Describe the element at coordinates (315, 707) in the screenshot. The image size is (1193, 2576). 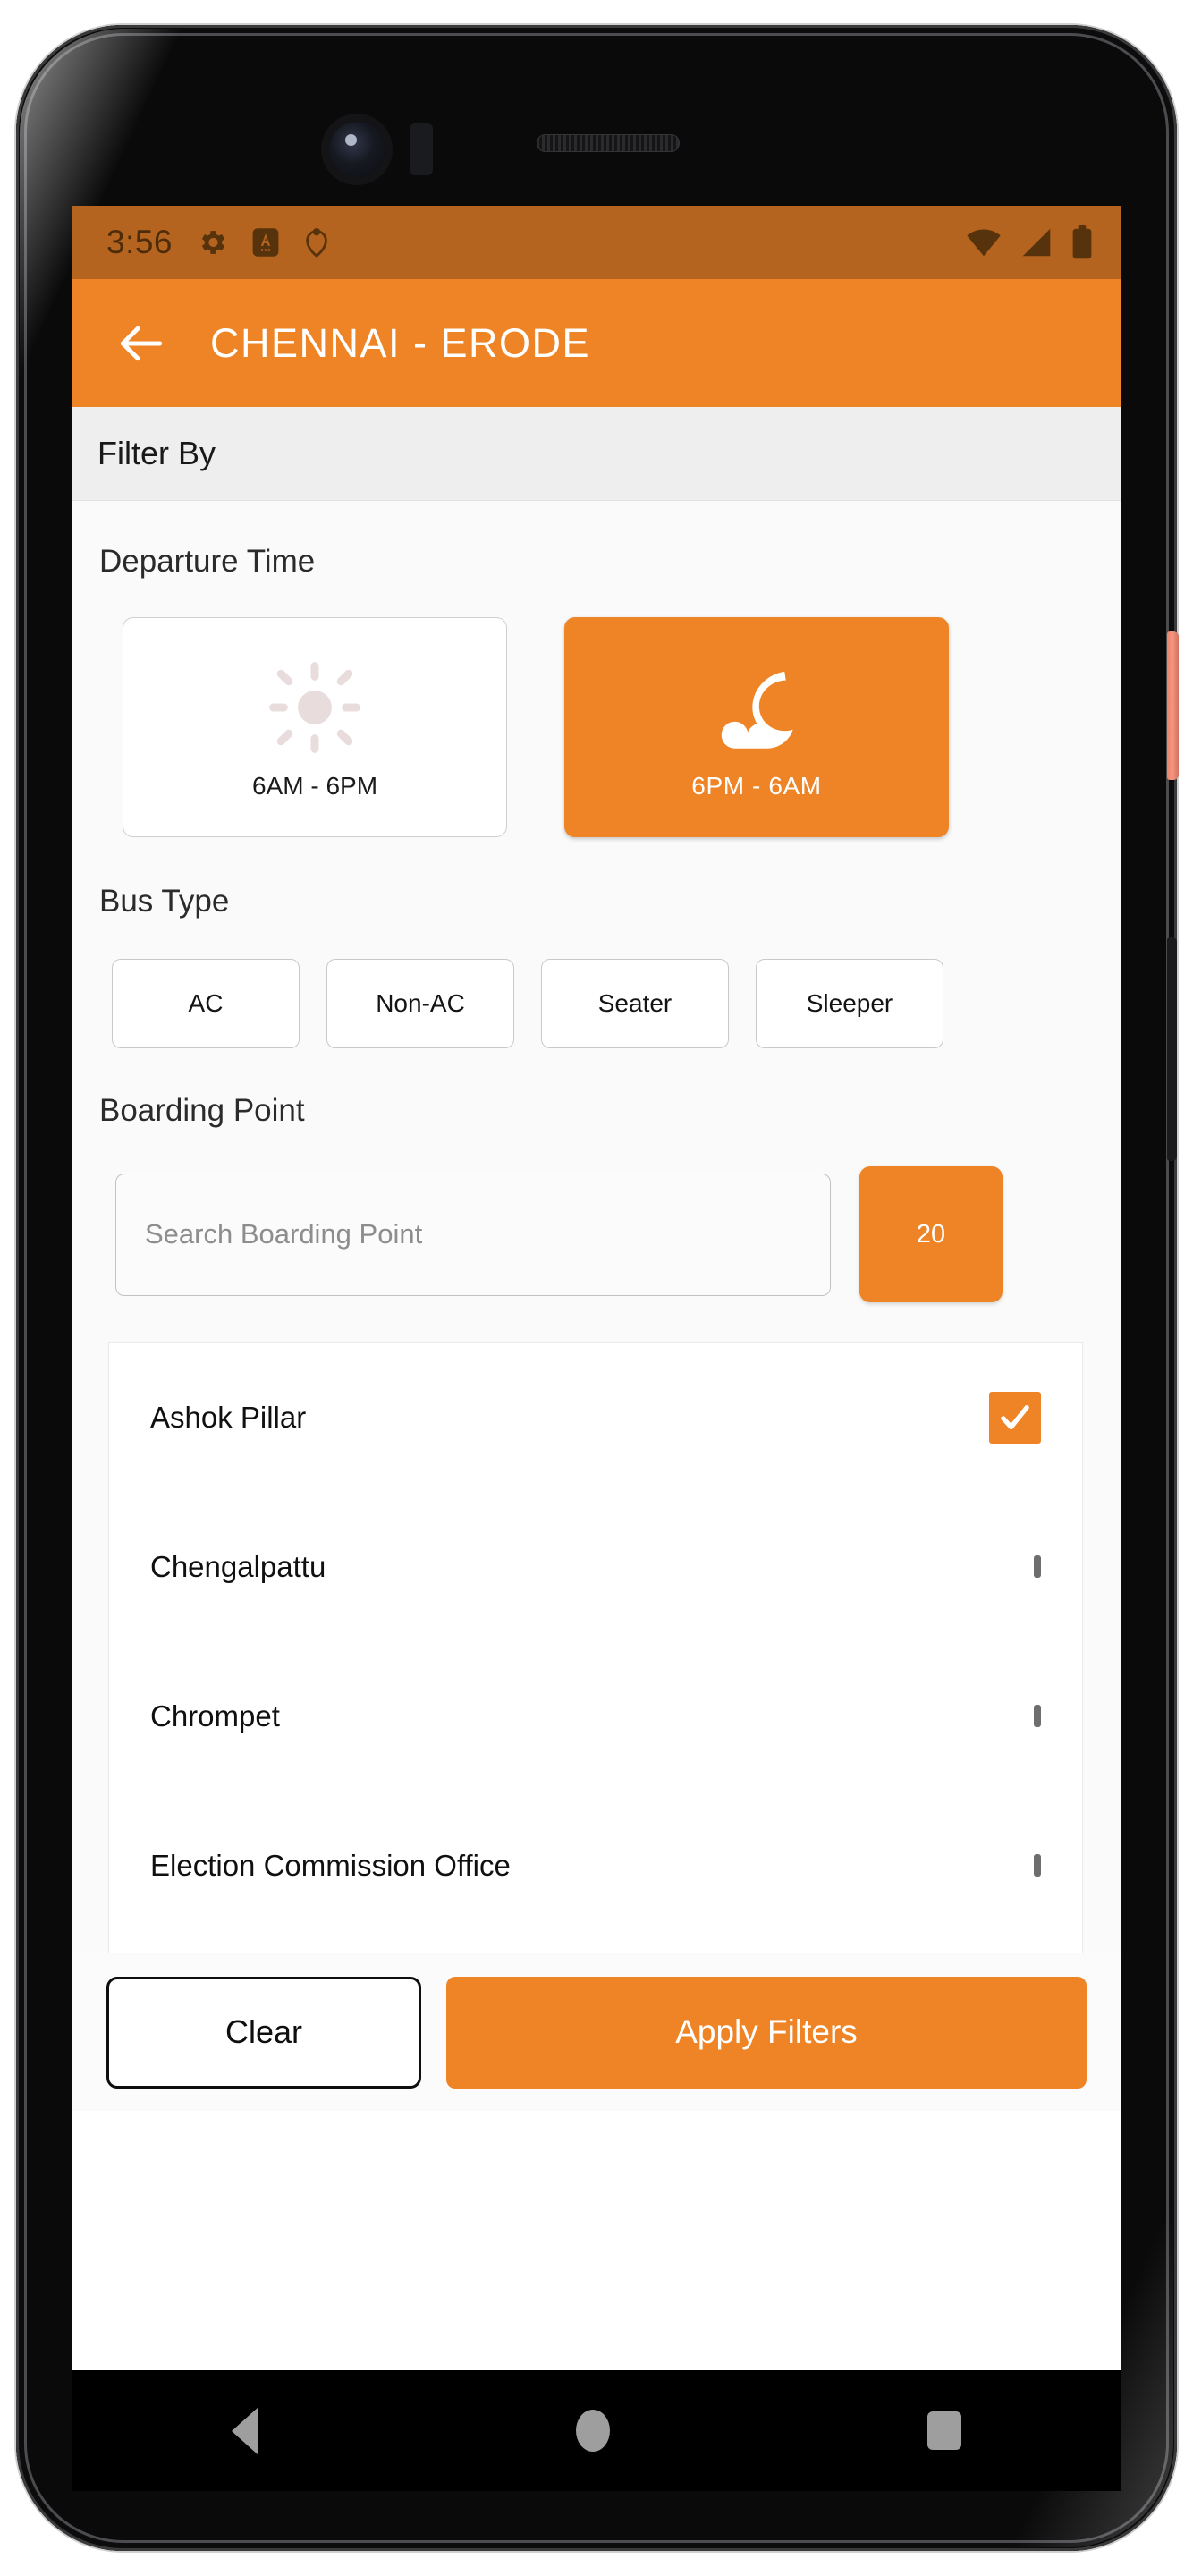
I see `sun-icon` at that location.